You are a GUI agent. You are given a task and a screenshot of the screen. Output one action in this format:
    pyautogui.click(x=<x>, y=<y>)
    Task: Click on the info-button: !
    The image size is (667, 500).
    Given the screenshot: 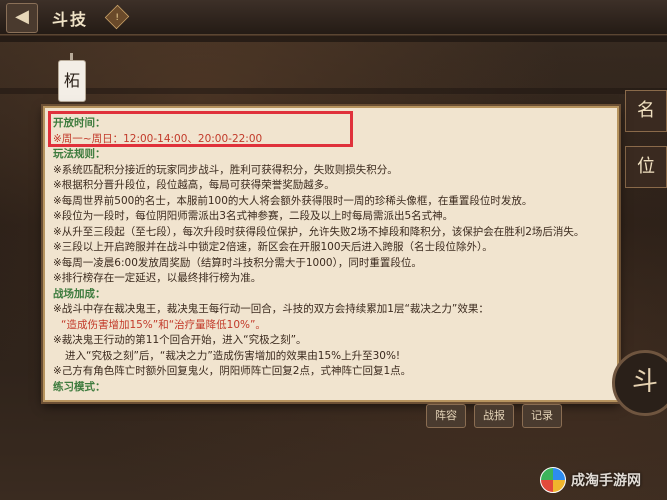 What is the action you would take?
    pyautogui.click(x=117, y=17)
    